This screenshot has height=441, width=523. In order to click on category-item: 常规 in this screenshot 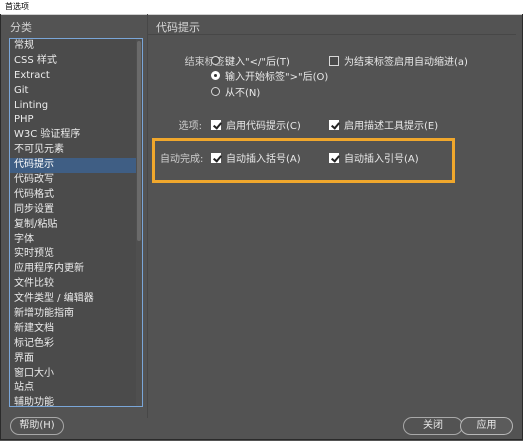, I will do `click(76, 46)`.